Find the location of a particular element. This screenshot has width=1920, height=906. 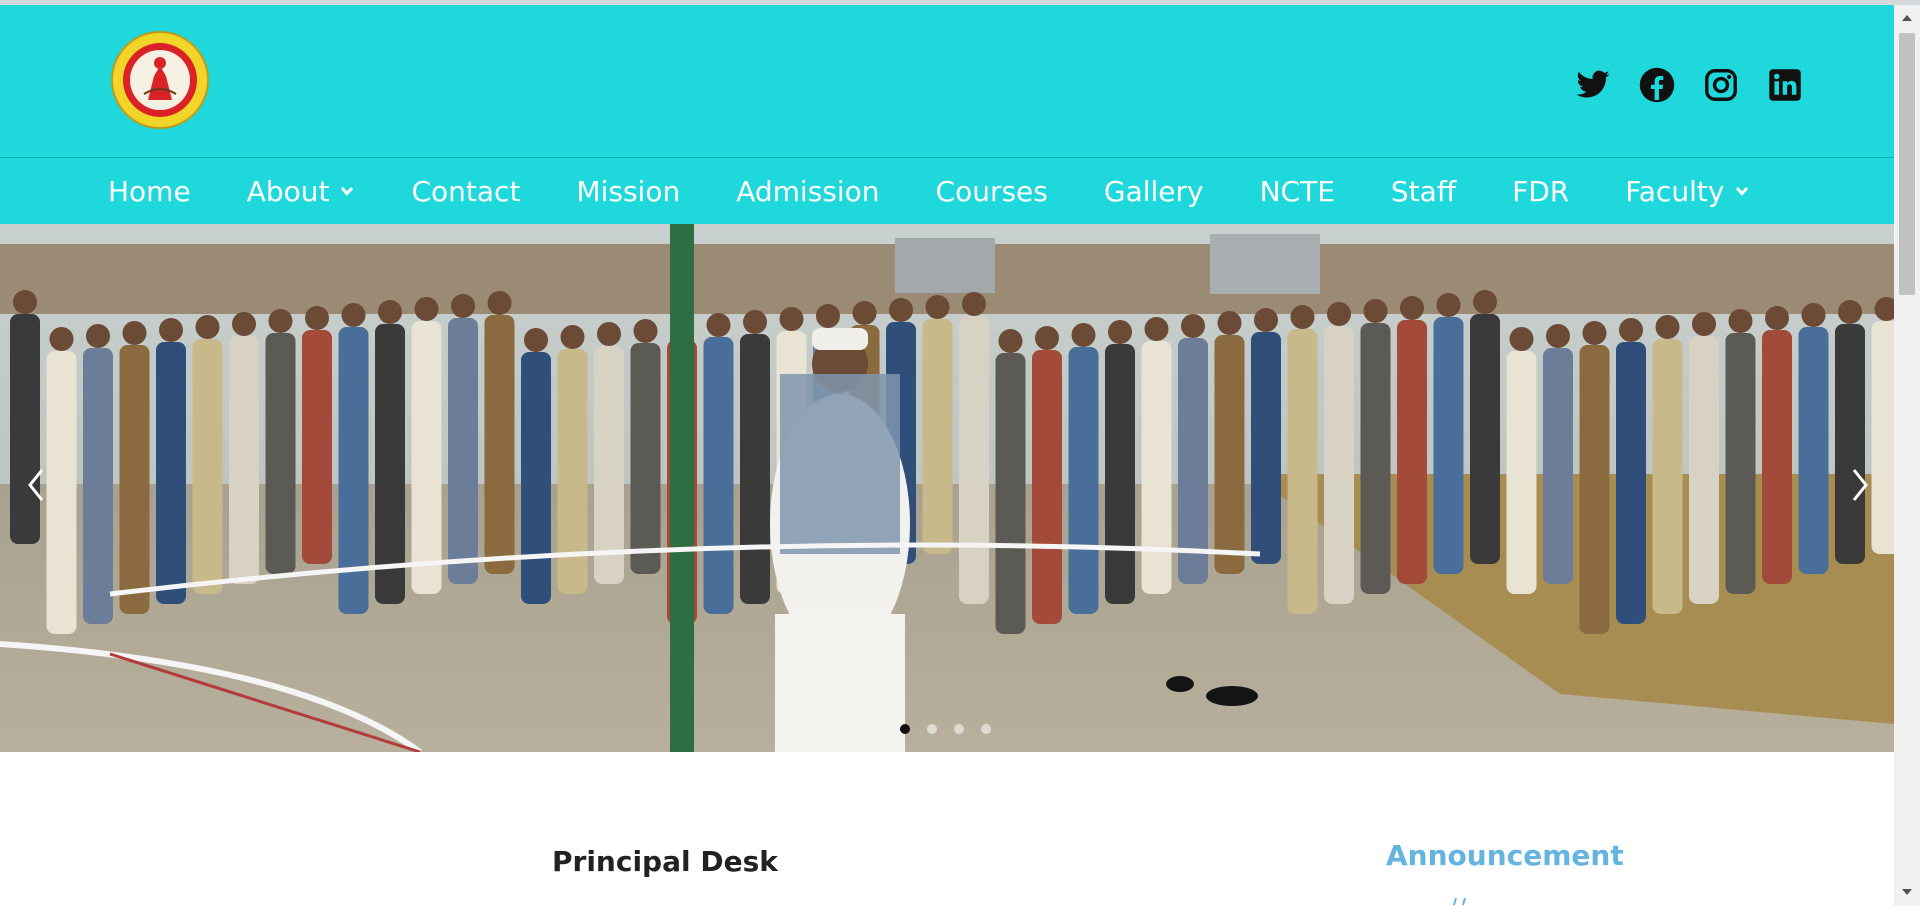

nav-item-label: NCTE is located at coordinates (1297, 191).